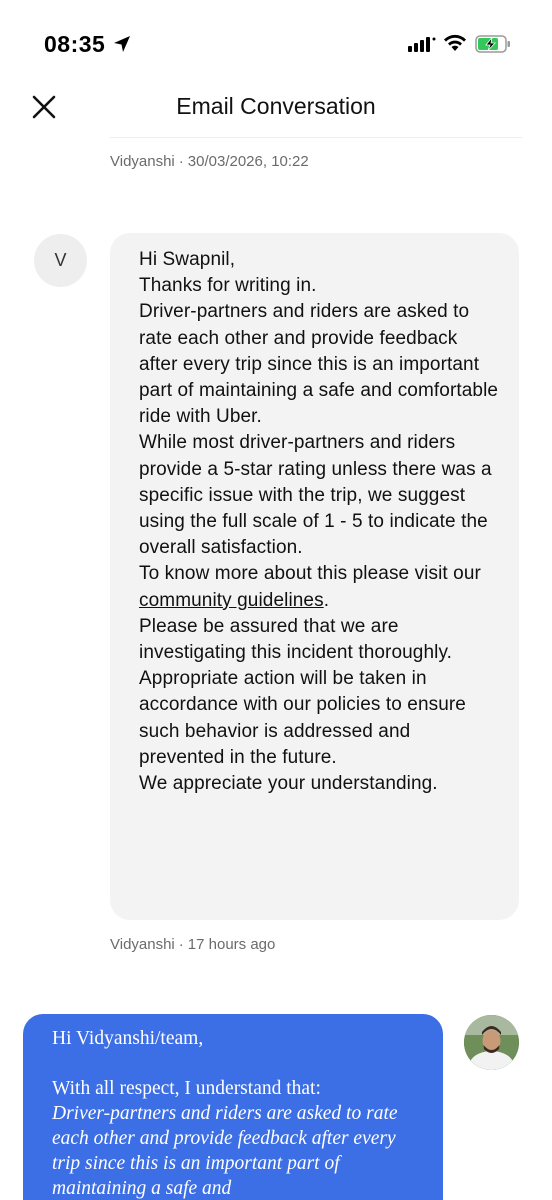  What do you see at coordinates (288, 784) in the screenshot?
I see `message-paragraph: We appreciate your understanding.` at bounding box center [288, 784].